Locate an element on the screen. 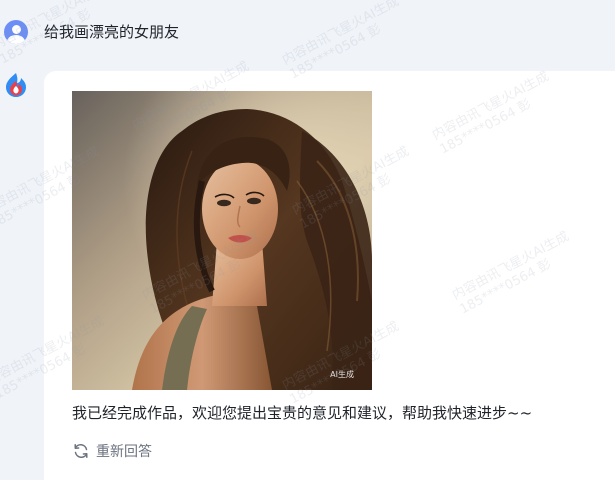 This screenshot has width=615, height=480. refresh-icon is located at coordinates (81, 451).